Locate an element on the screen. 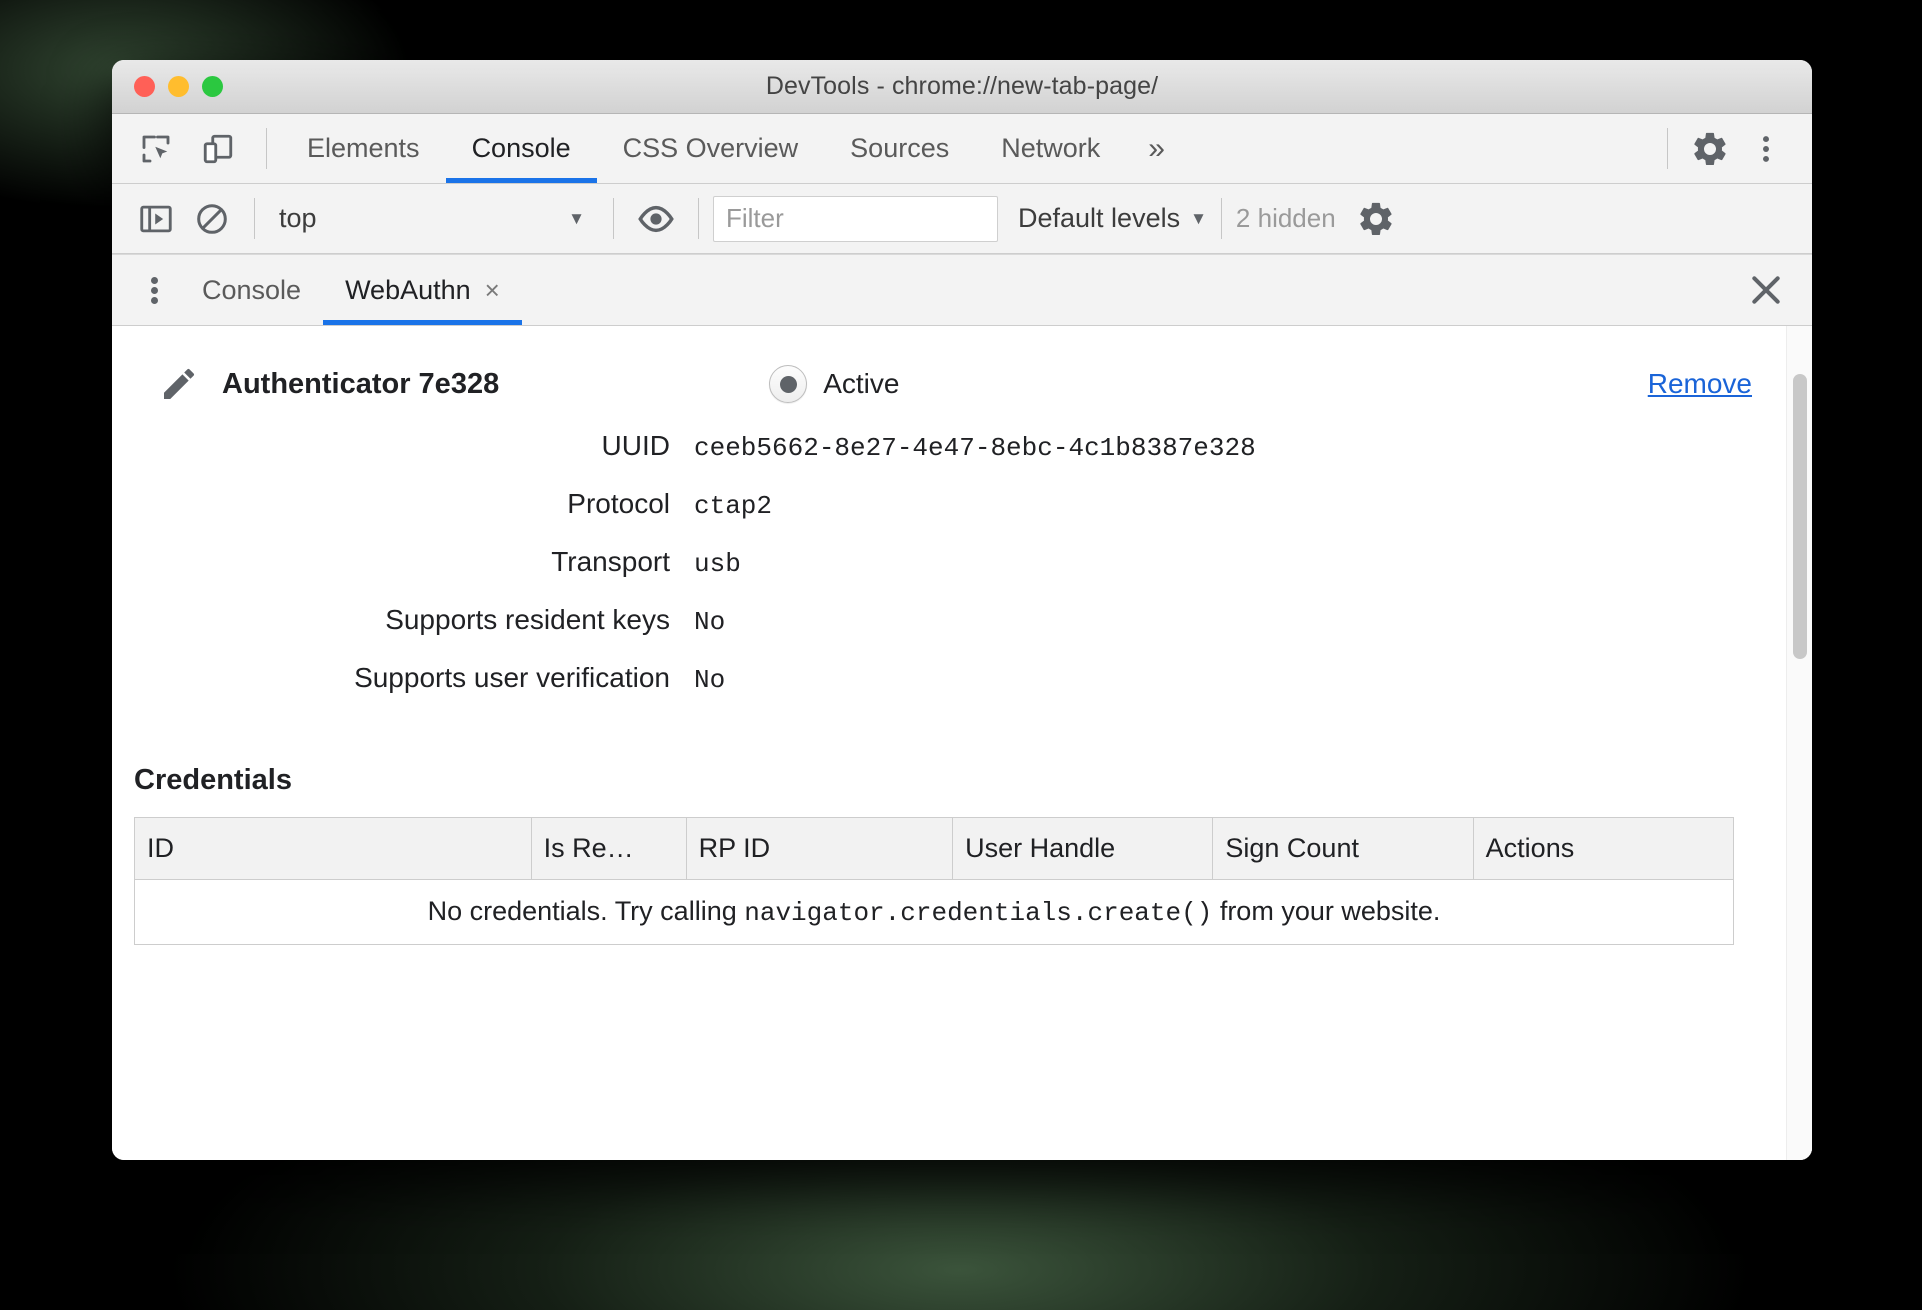  detail-row-transport: Transport usb is located at coordinates (943, 575).